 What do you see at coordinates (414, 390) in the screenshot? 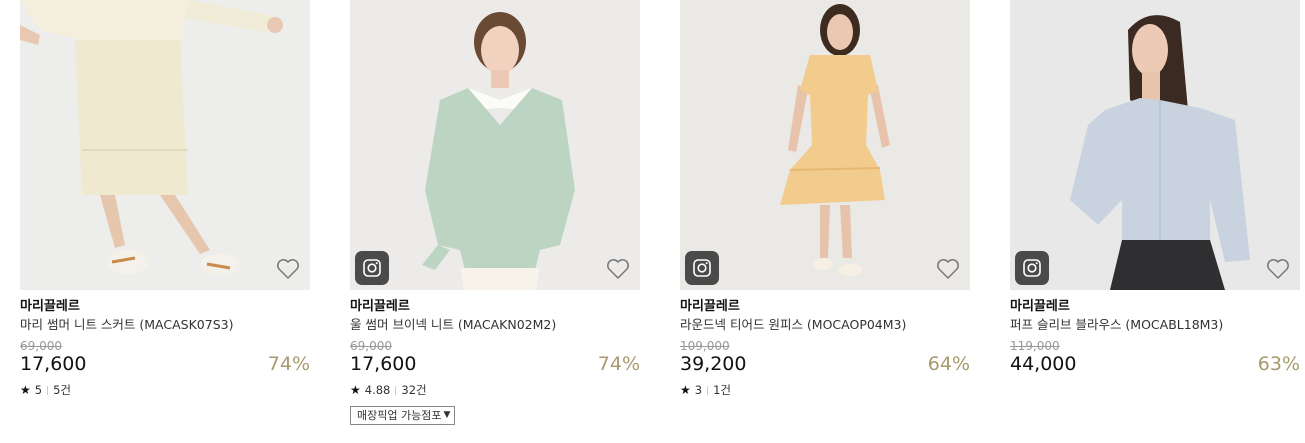
I see `review-count: 32건` at bounding box center [414, 390].